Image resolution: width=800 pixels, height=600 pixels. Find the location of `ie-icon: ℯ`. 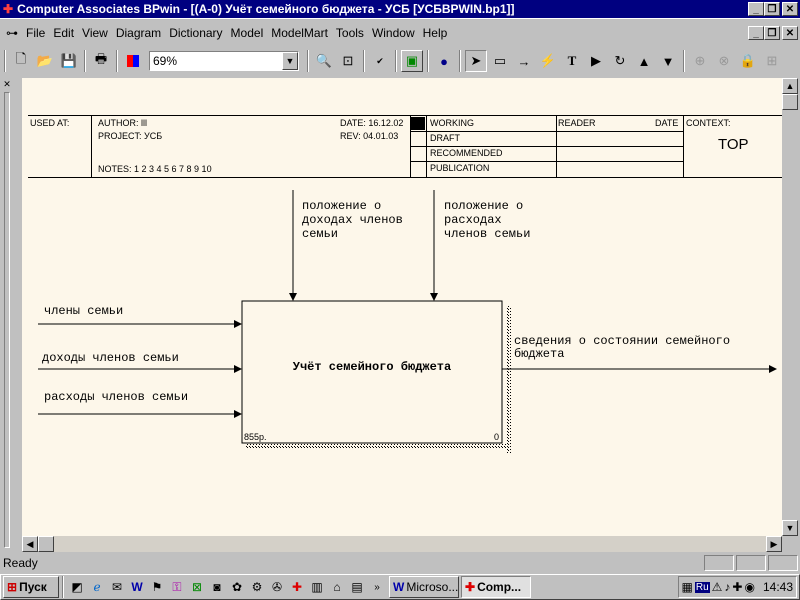

ie-icon: ℯ is located at coordinates (97, 587).